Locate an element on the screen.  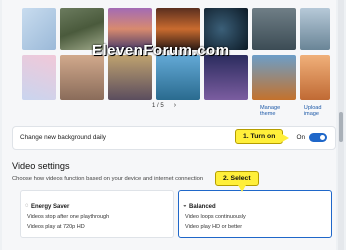
video-settings-title: Video settings is located at coordinates (41, 166).